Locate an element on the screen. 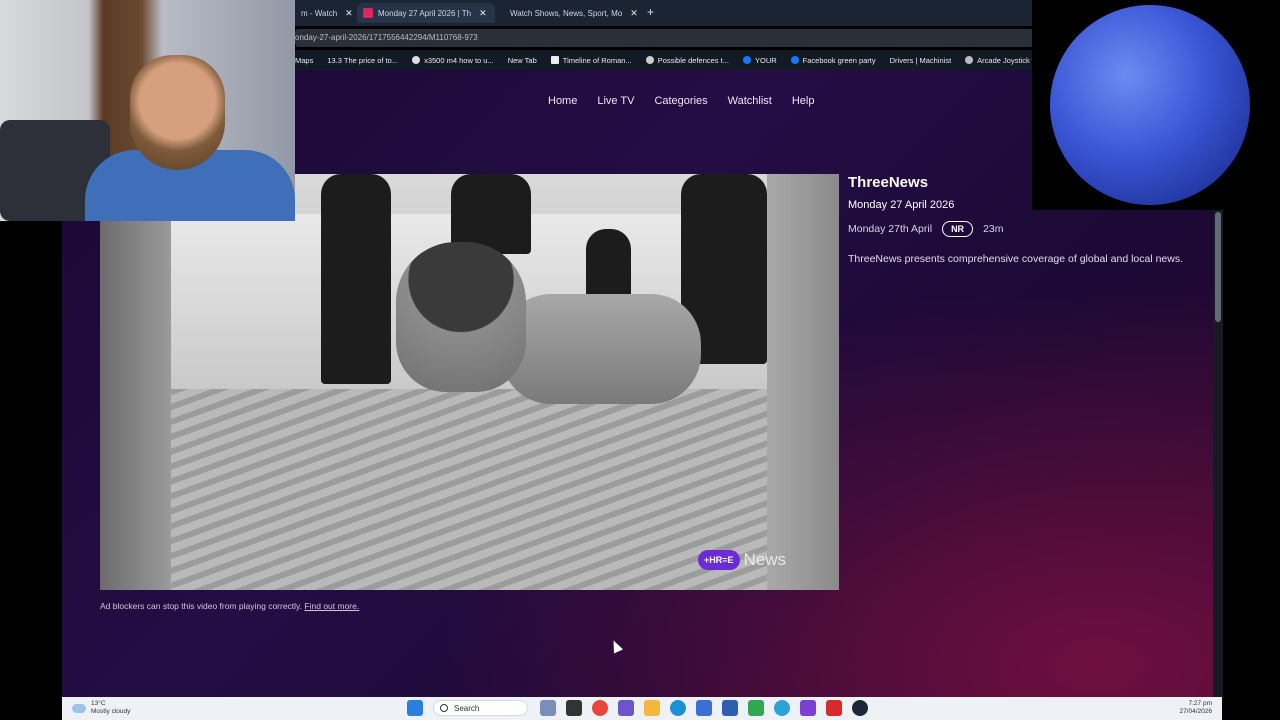 Image resolution: width=1280 pixels, height=720 pixels. clock-date: 27/04/2026 is located at coordinates (1195, 711).